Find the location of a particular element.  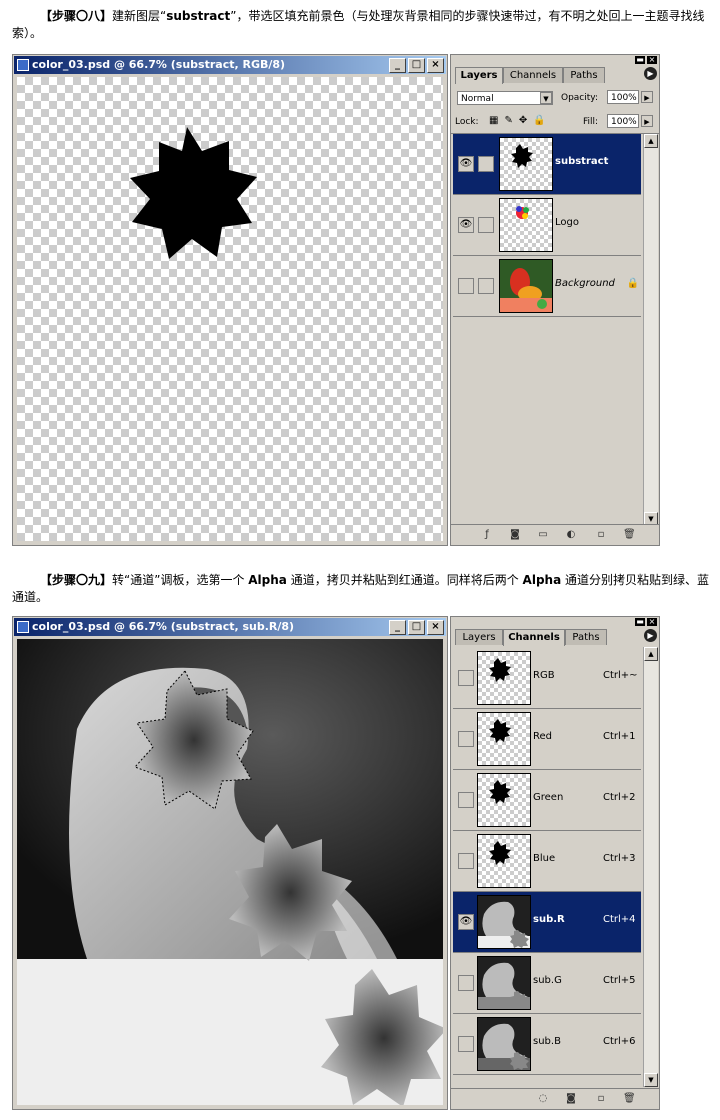

channel-row: Red Ctrl+1 is located at coordinates (547, 739).